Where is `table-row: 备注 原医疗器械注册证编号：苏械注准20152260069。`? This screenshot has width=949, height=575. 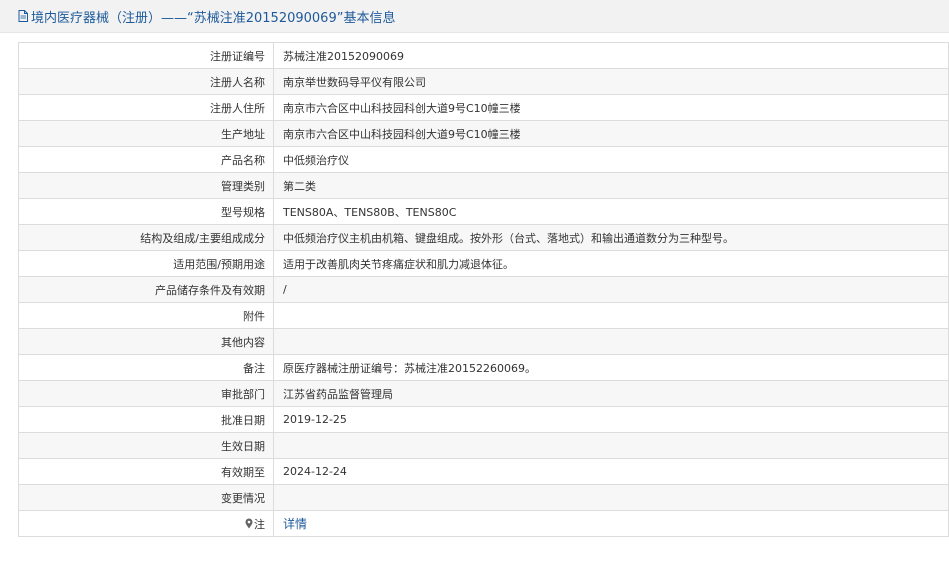
table-row: 备注 原医疗器械注册证编号：苏械注准20152260069。 is located at coordinates (483, 367).